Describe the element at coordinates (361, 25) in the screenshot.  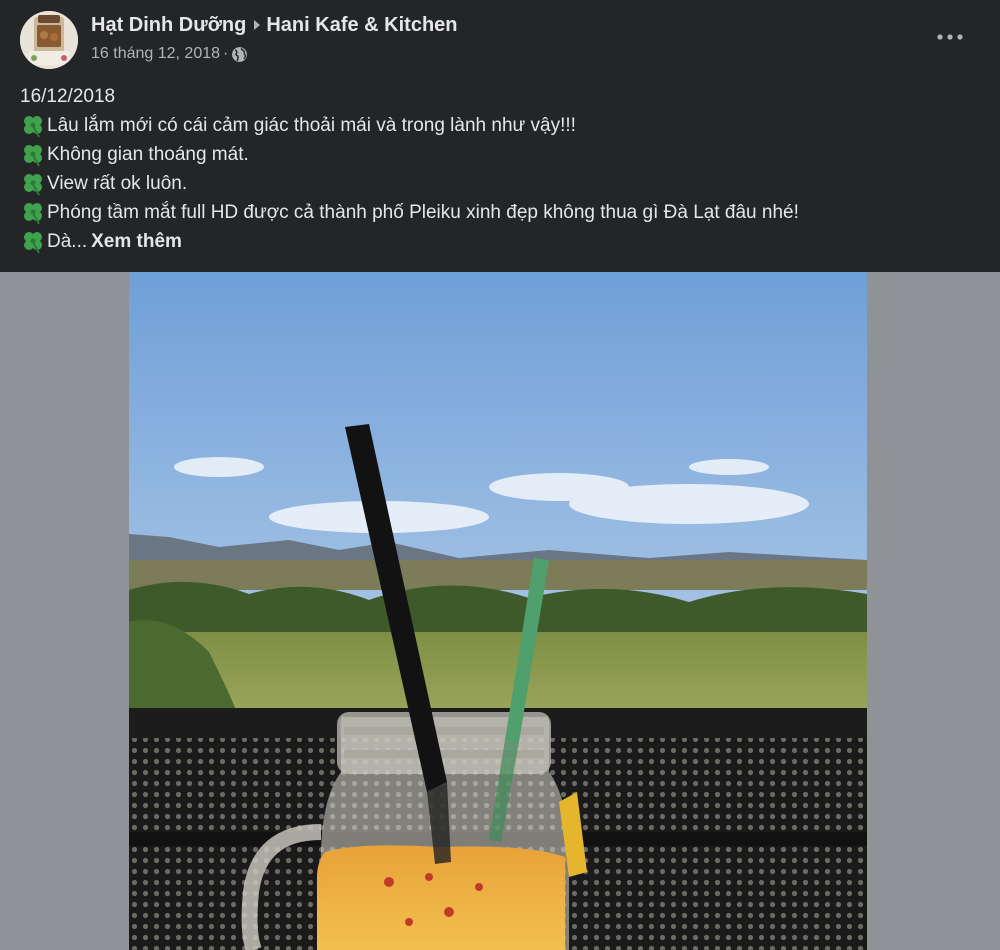
I see `destination-page-name: Hani Kafe & Kitchen` at that location.